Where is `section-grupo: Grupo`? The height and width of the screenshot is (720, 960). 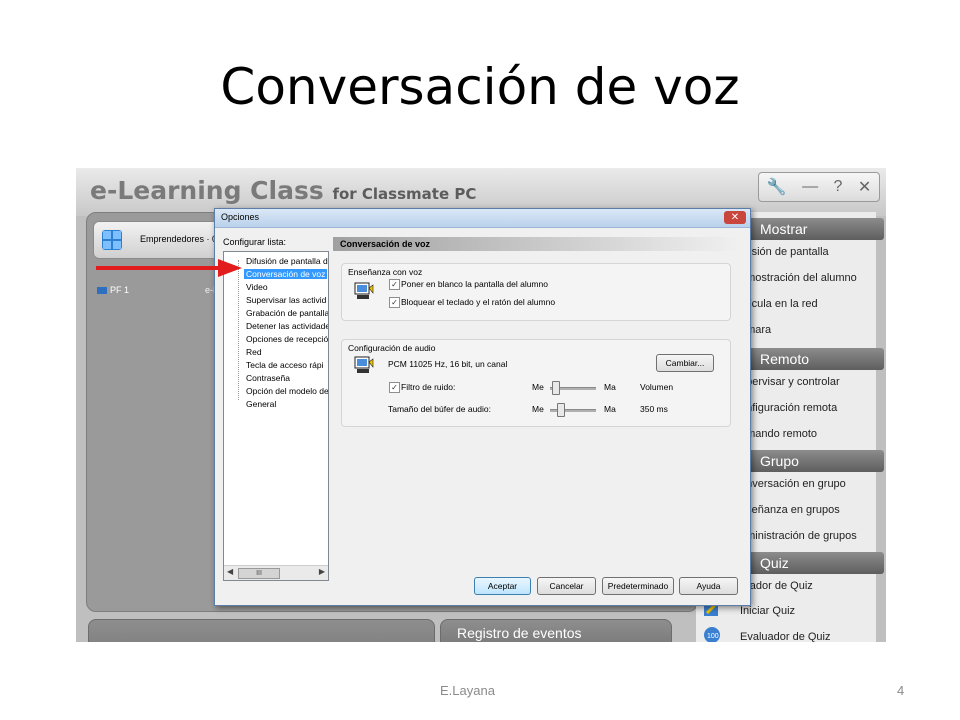 section-grupo: Grupo is located at coordinates (815, 461).